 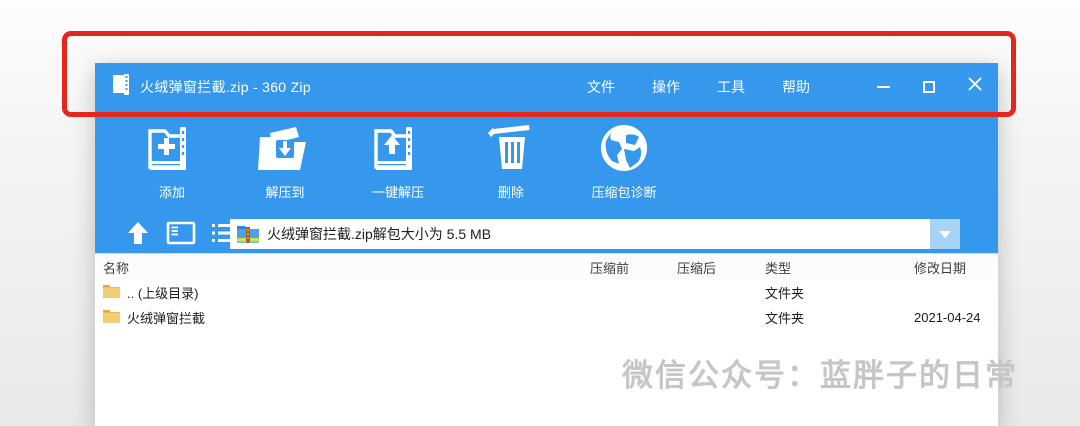 I want to click on menu-file: 文件, so click(x=601, y=87).